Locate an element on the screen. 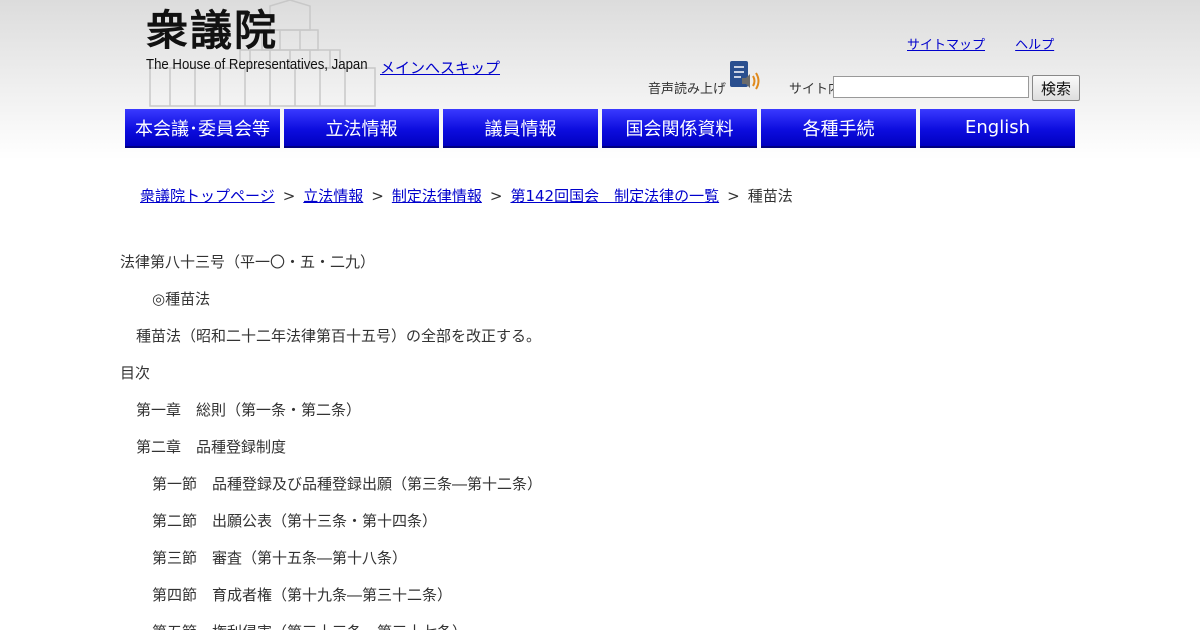 The image size is (1200, 630). breadcrumb-session-list: 第142回国会 制定法律の一覧 is located at coordinates (614, 196).